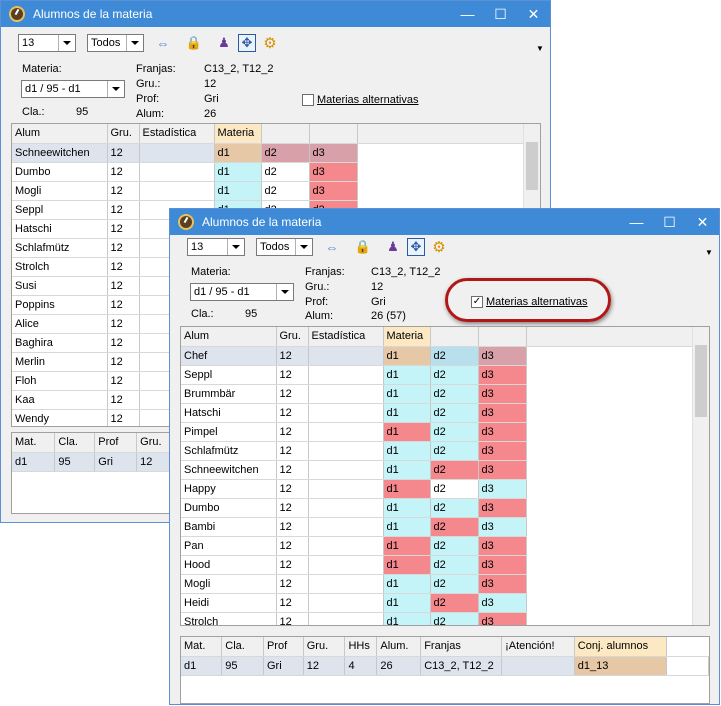 This screenshot has width=721, height=706. I want to click on maximize-button: ☐, so click(500, 14).